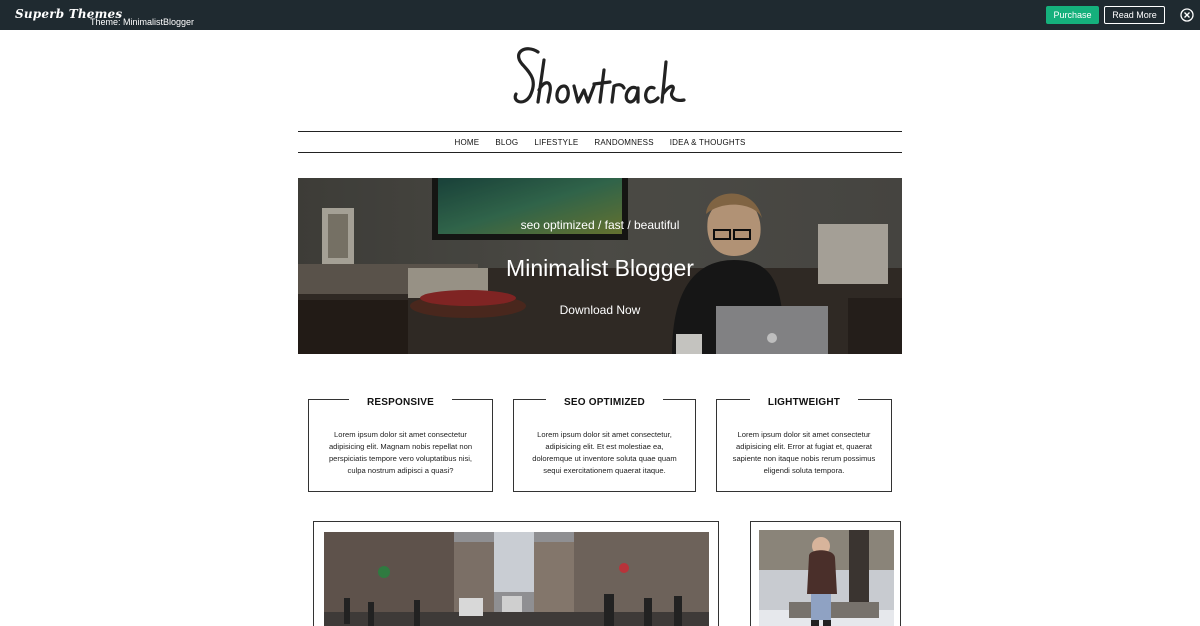 This screenshot has height=626, width=1200. Describe the element at coordinates (1134, 15) in the screenshot. I see `read-more-button: Read More` at that location.